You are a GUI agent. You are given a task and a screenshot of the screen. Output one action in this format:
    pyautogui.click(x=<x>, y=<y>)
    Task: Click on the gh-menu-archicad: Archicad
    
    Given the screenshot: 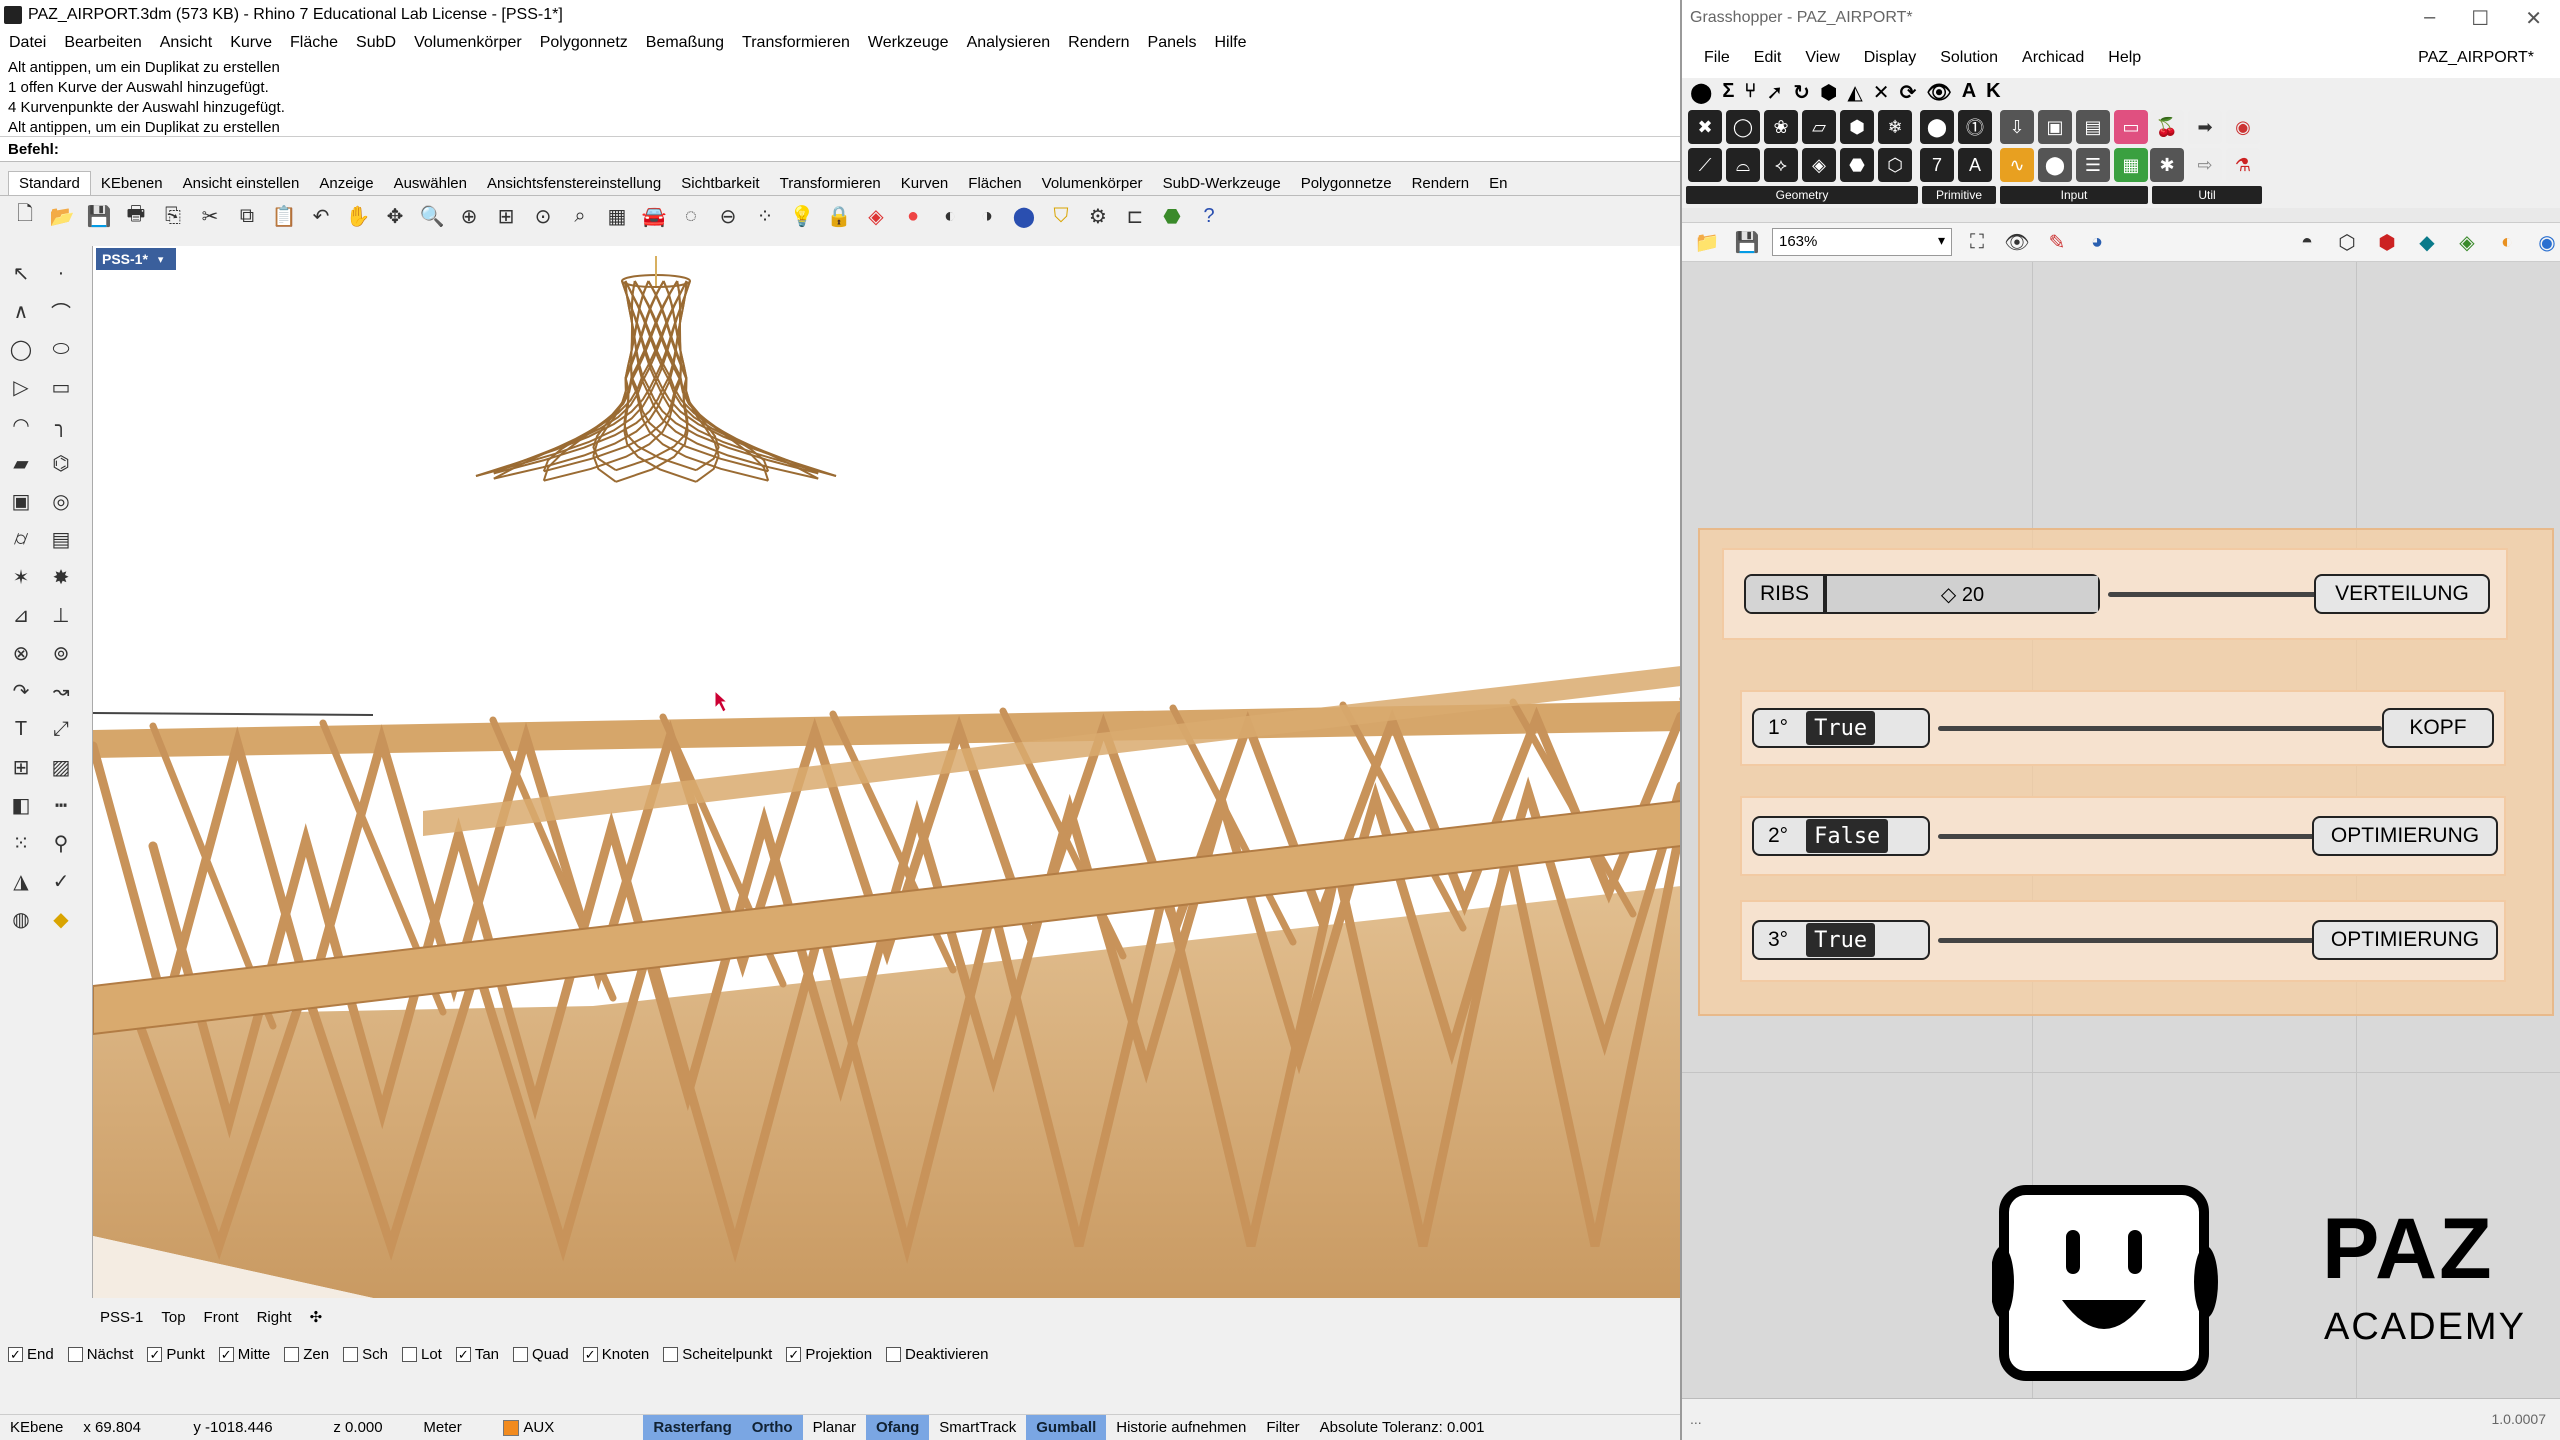 What is the action you would take?
    pyautogui.click(x=2053, y=58)
    